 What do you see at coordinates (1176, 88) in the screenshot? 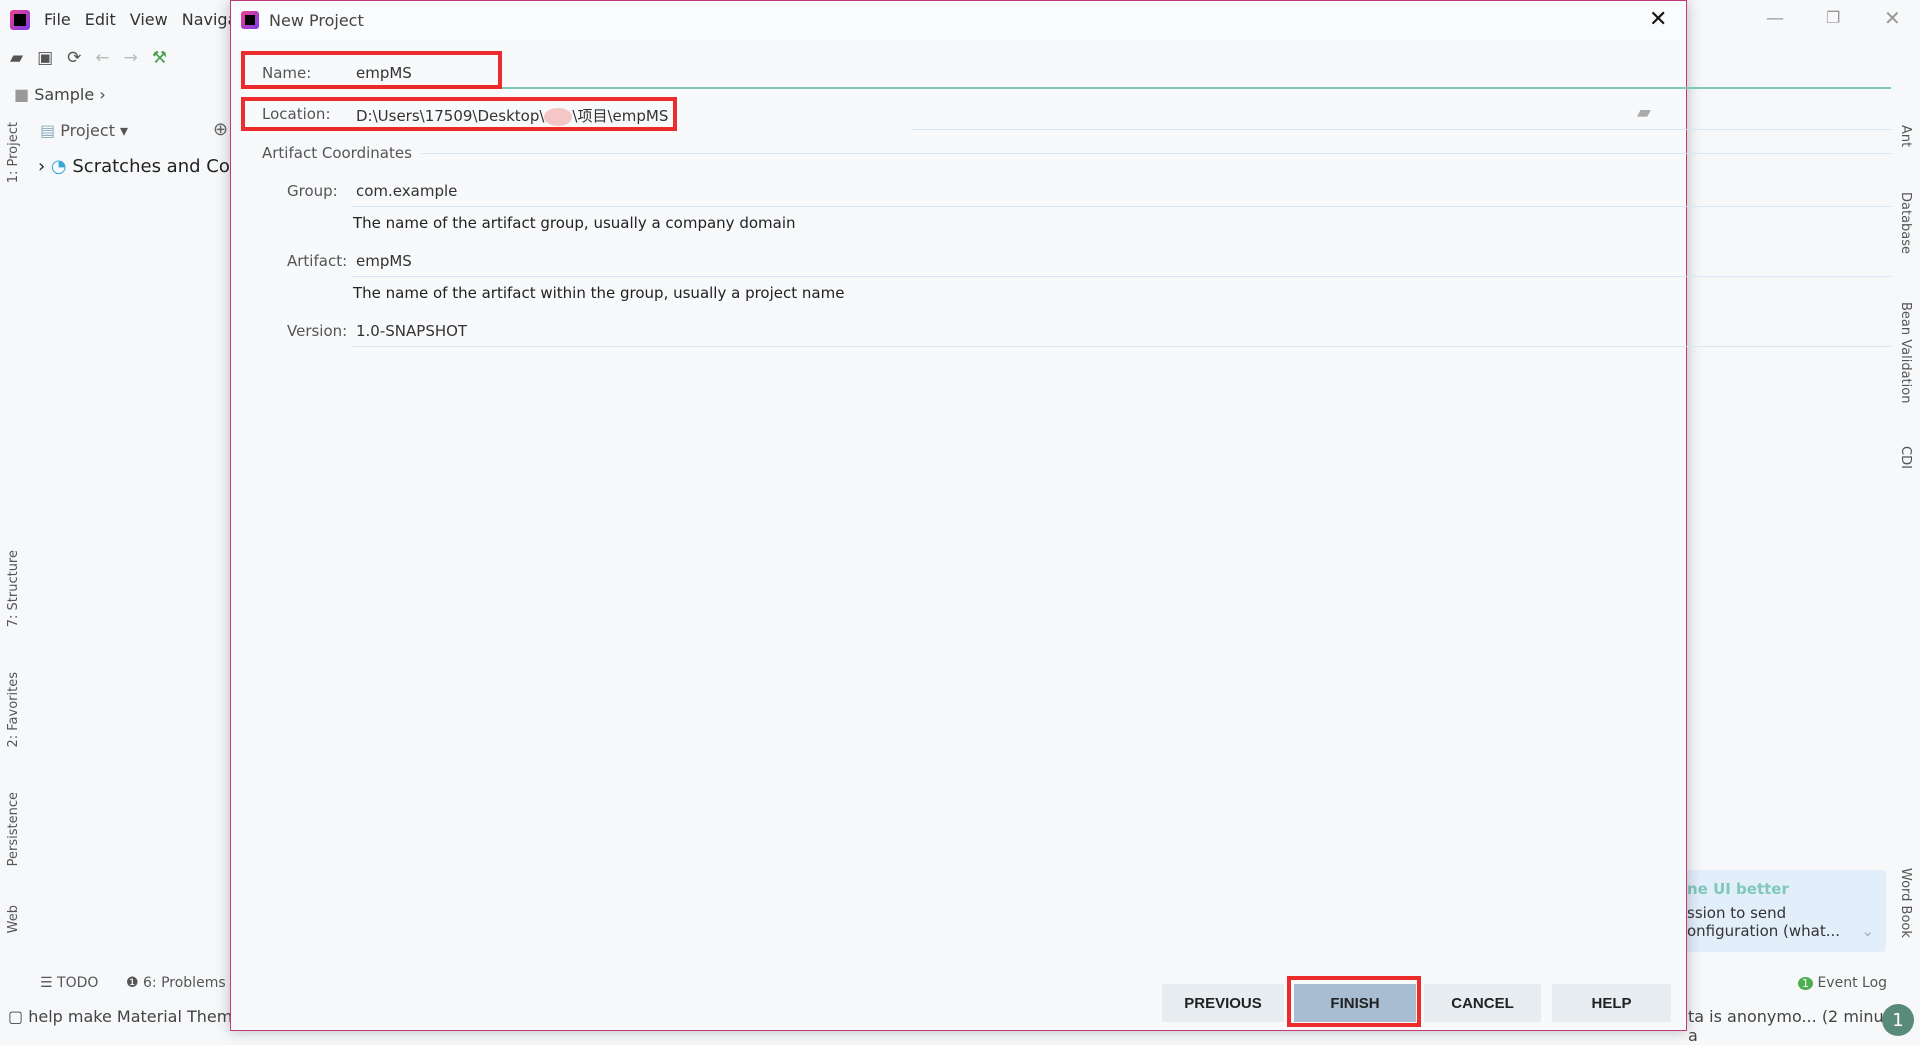
I see `name-input-underline` at bounding box center [1176, 88].